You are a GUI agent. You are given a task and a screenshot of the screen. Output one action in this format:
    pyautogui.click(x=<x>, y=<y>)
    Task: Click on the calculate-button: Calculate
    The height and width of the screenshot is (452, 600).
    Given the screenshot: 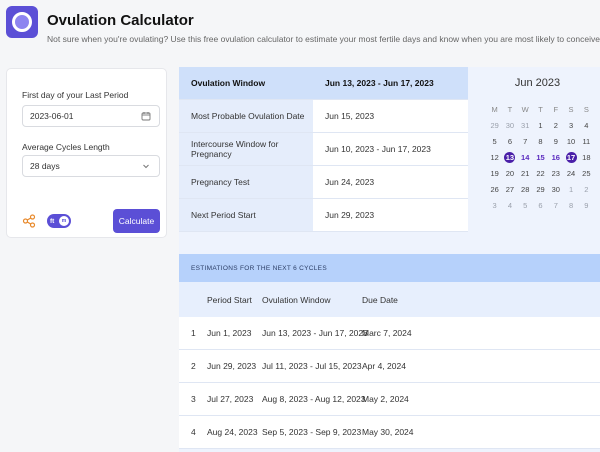 What is the action you would take?
    pyautogui.click(x=136, y=221)
    